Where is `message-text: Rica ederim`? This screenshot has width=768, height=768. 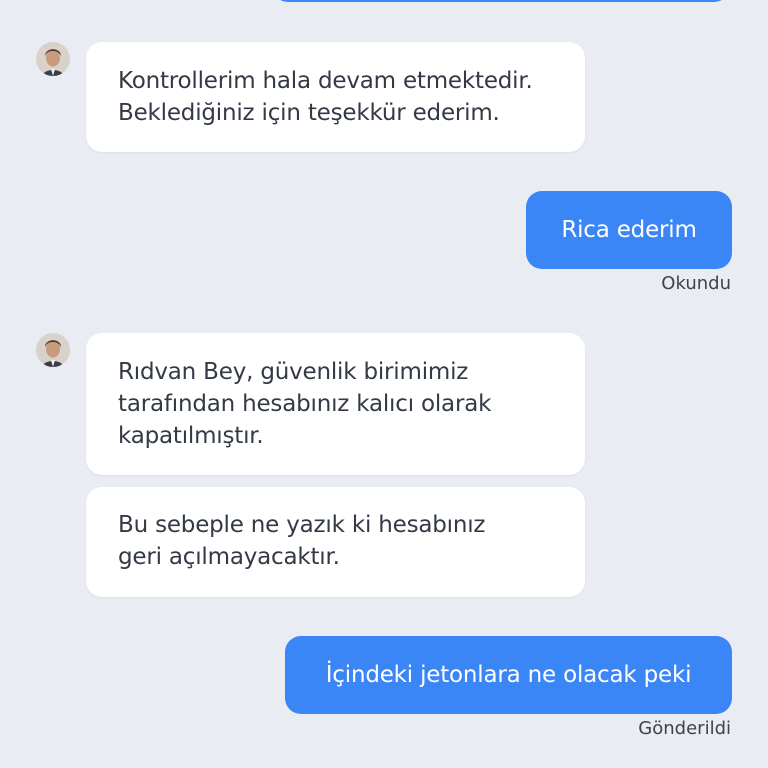
message-text: Rica ederim is located at coordinates (629, 230).